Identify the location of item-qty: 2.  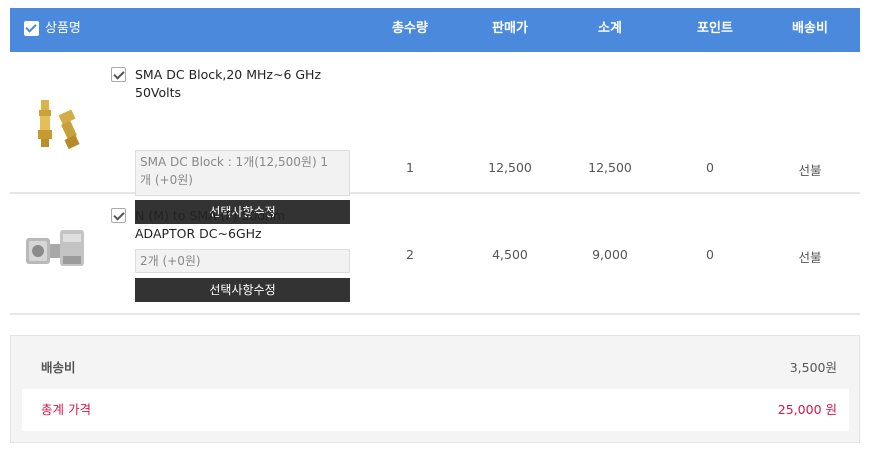
(410, 254).